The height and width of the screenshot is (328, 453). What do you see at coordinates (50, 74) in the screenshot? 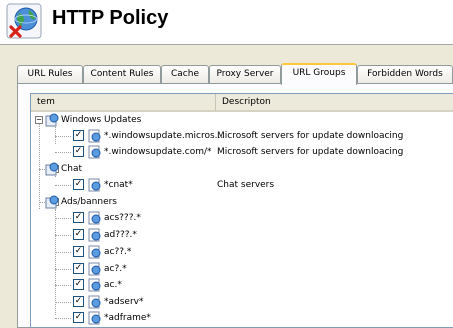
I see `tab-url-rules: URL Rules` at bounding box center [50, 74].